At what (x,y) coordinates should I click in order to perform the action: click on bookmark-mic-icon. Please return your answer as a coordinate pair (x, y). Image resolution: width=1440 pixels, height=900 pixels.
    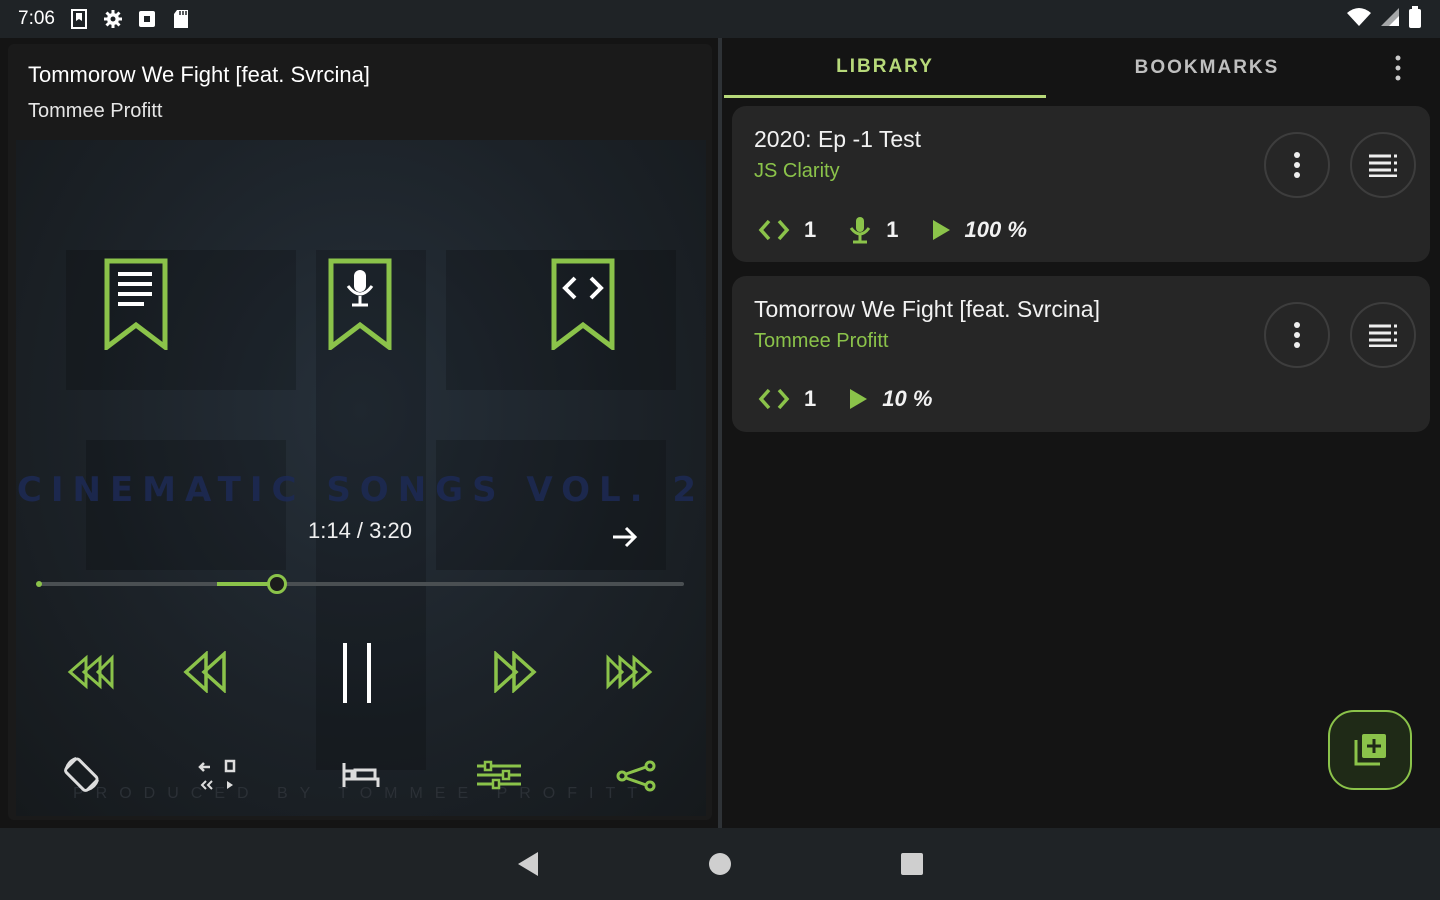
    Looking at the image, I should click on (360, 305).